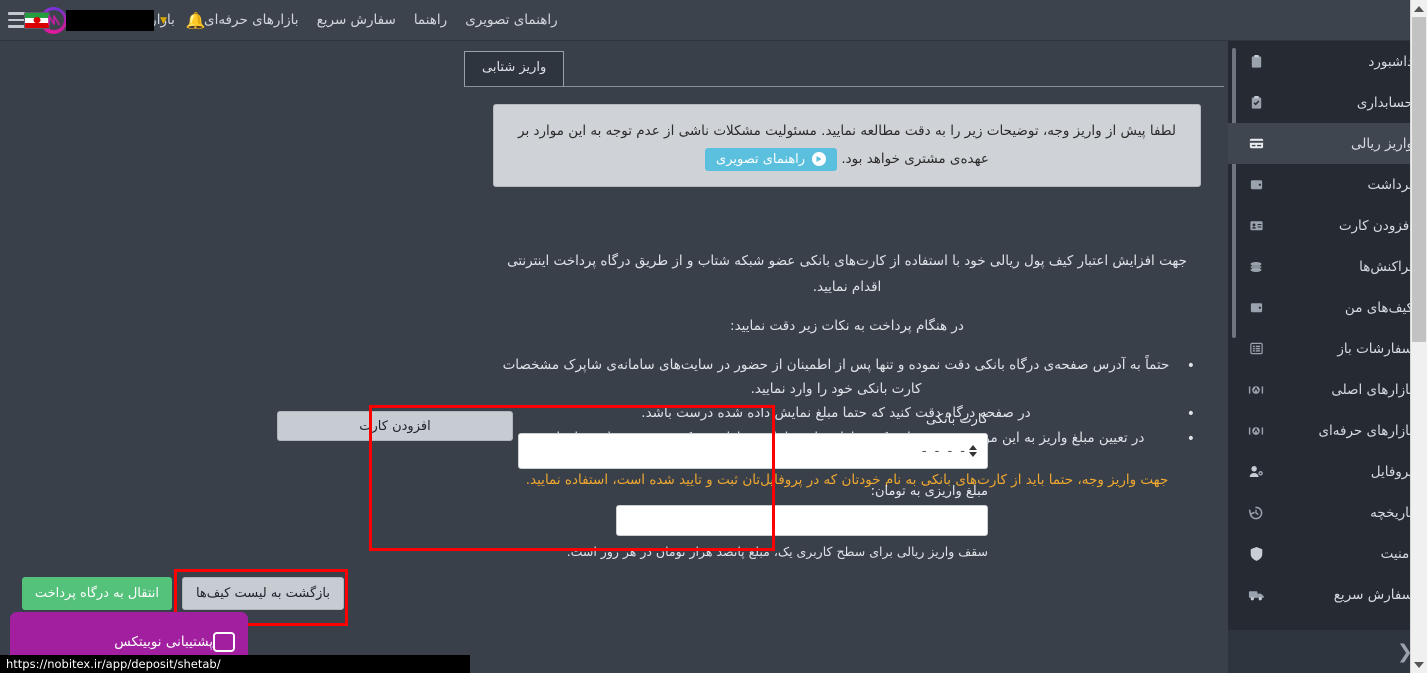  I want to click on id-card-icon, so click(1256, 225).